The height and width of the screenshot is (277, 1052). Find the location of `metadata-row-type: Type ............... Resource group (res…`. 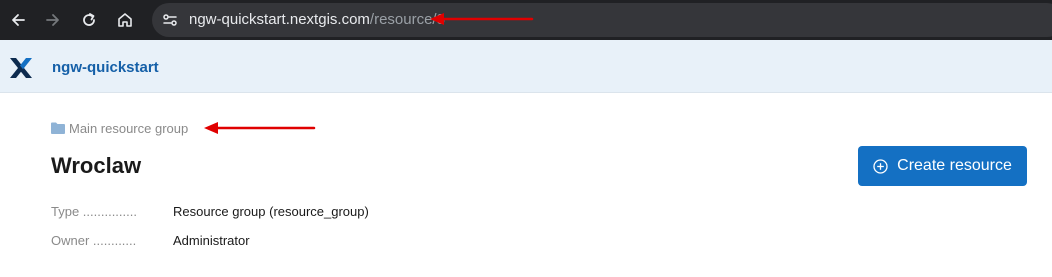

metadata-row-type: Type ............... Resource group (res… is located at coordinates (210, 211).